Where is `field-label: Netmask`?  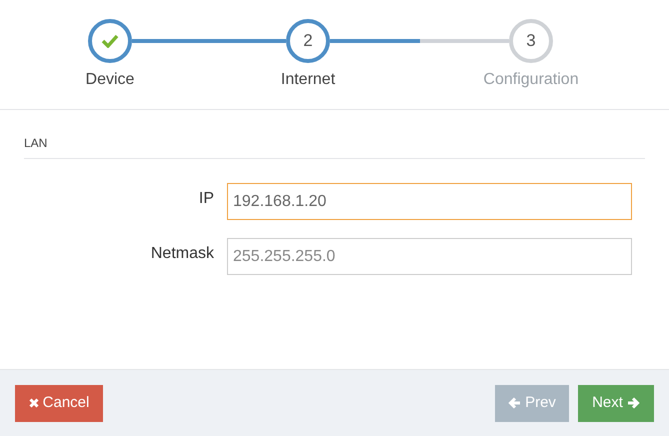
field-label: Netmask is located at coordinates (182, 254).